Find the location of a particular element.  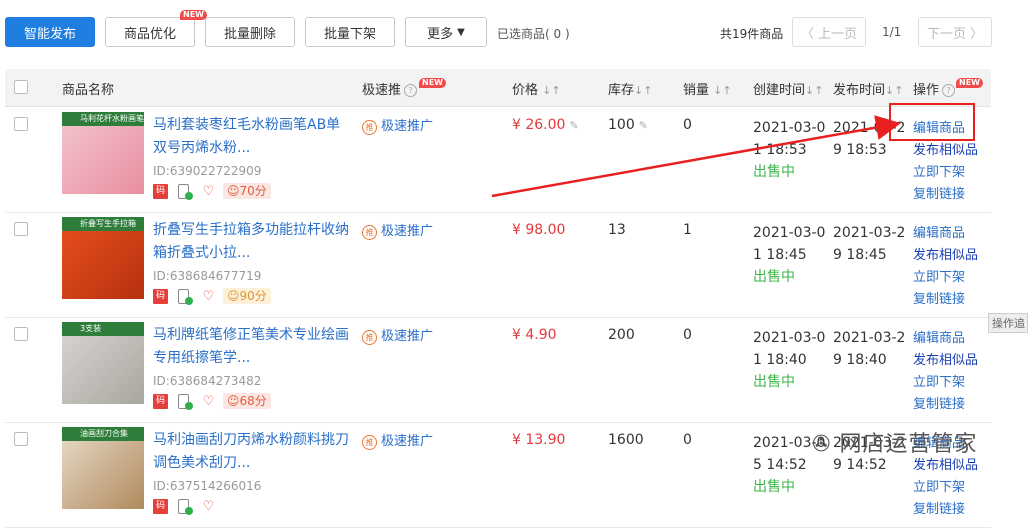

heart-icon: ♡ is located at coordinates (208, 506).